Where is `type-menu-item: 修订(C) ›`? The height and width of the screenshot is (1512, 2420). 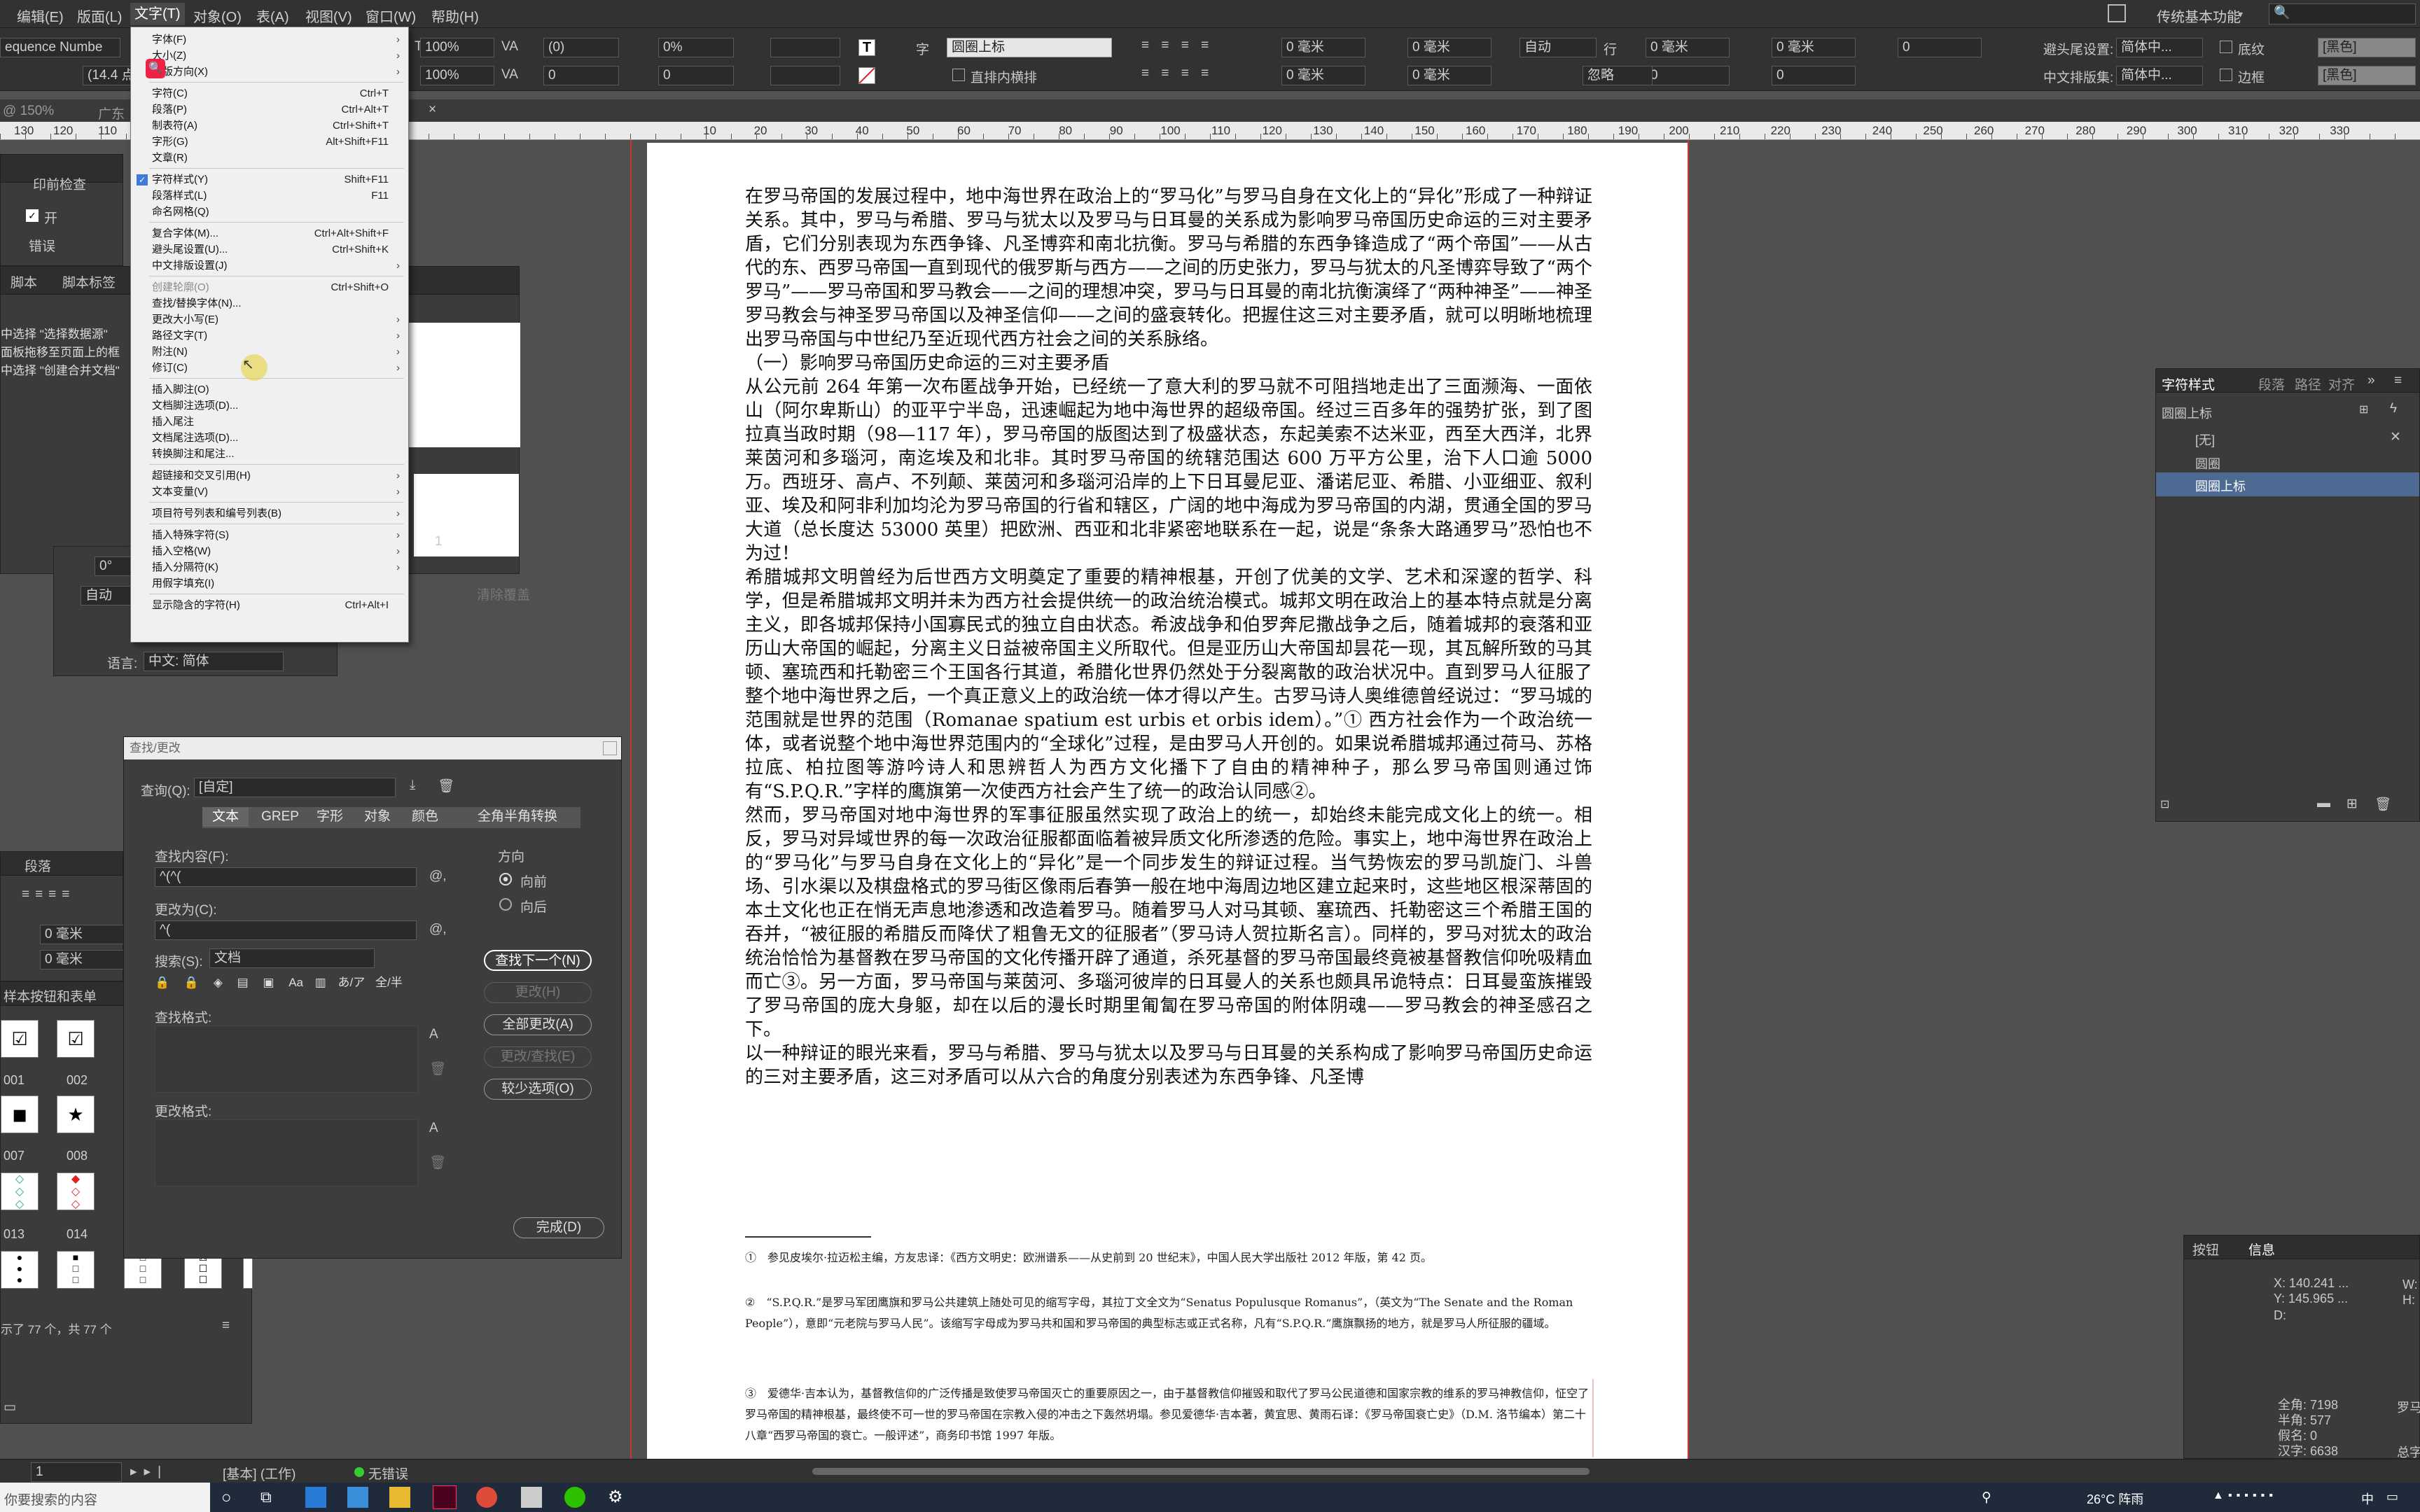
type-menu-item: 修订(C) › is located at coordinates (276, 368).